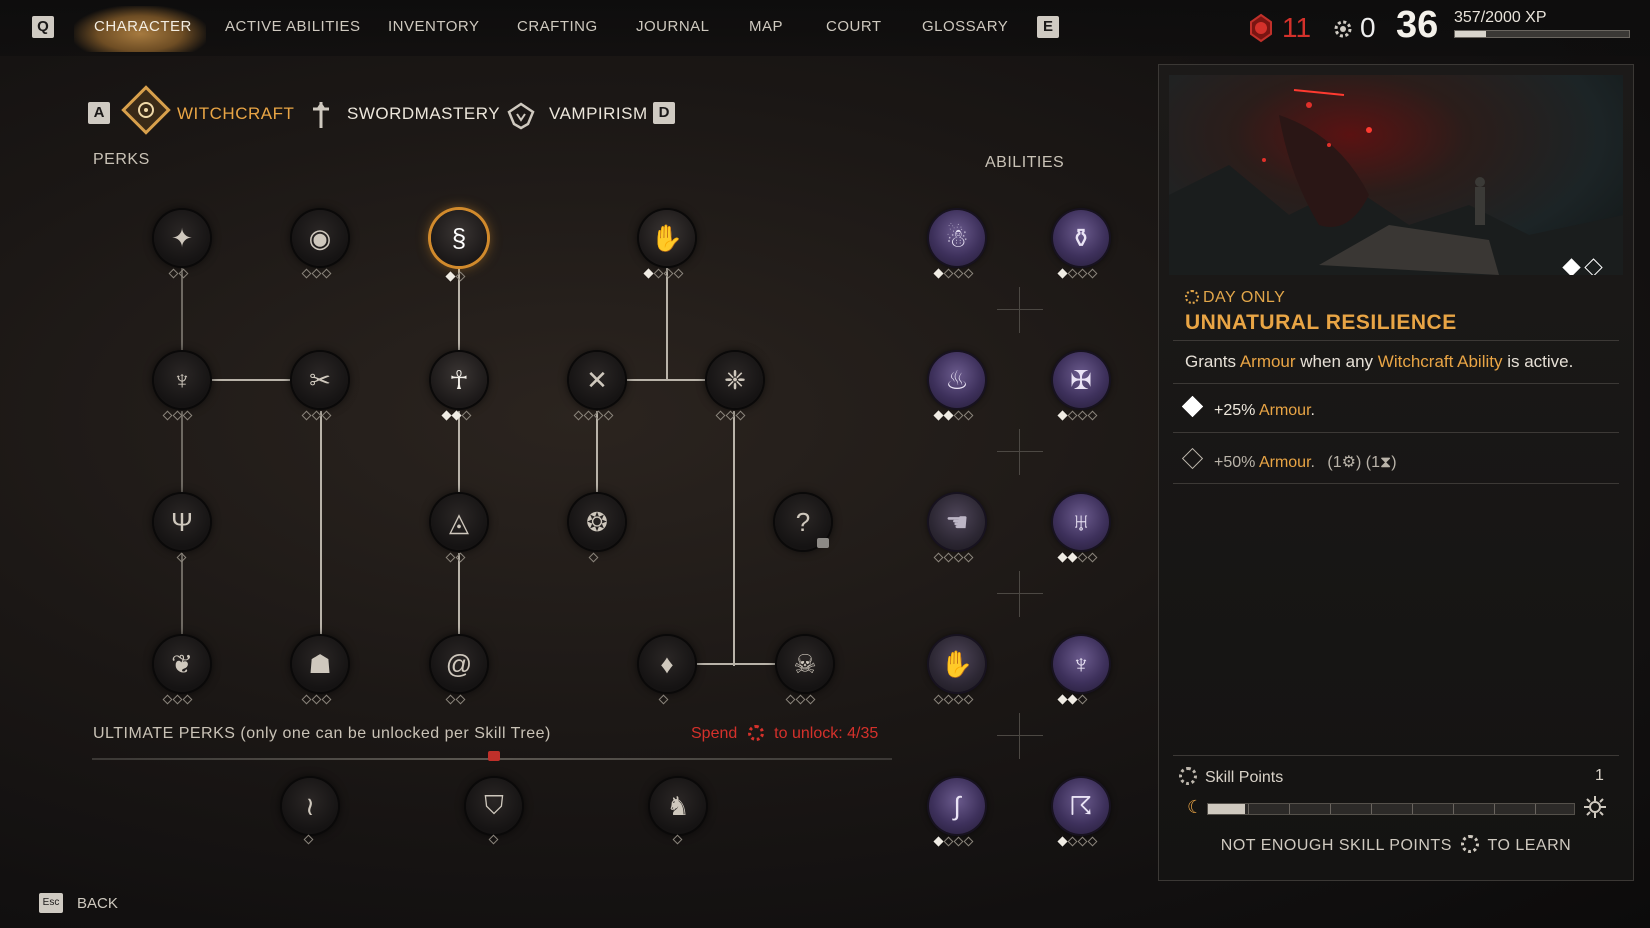 The height and width of the screenshot is (928, 1650). Describe the element at coordinates (433, 26) in the screenshot. I see `tab-inventory: INVENTORY` at that location.